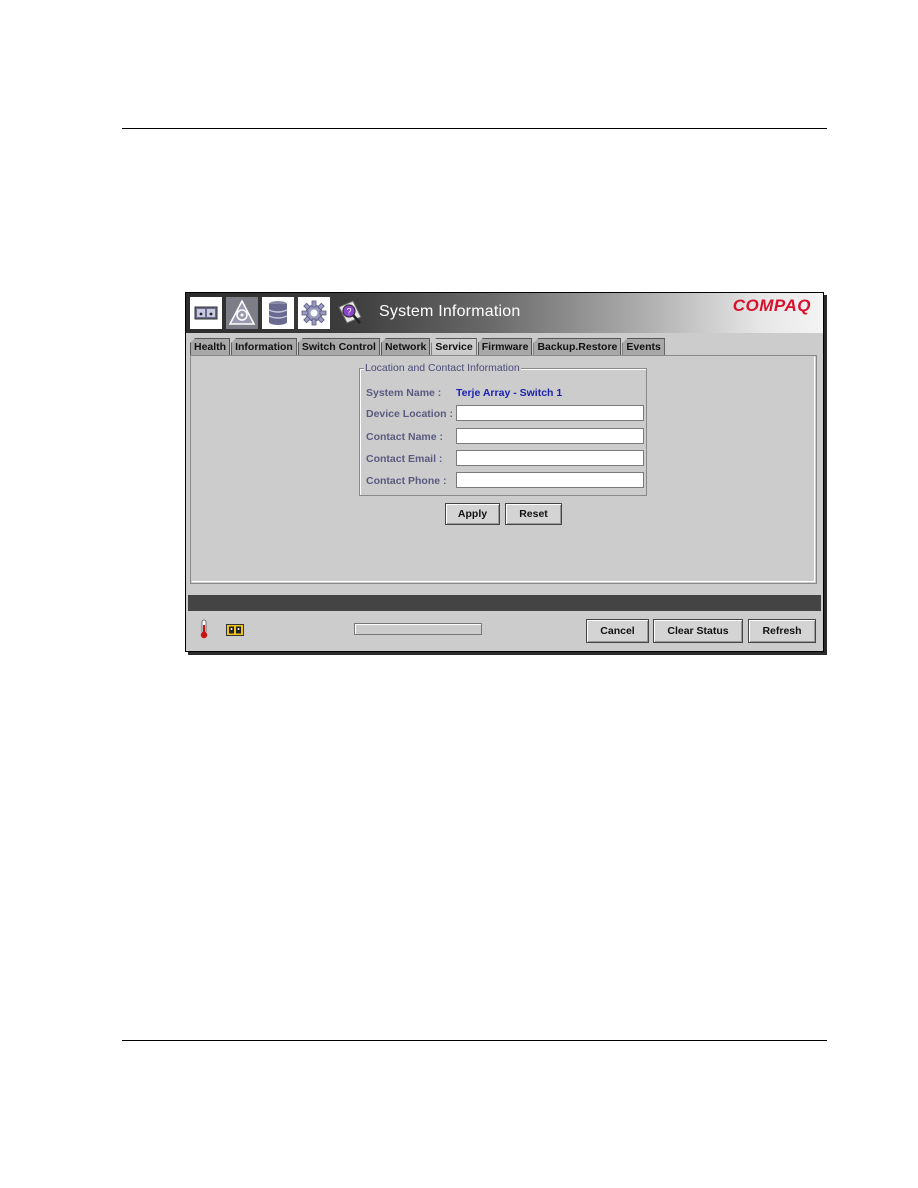  Describe the element at coordinates (314, 313) in the screenshot. I see `settings-gear-icon` at that location.